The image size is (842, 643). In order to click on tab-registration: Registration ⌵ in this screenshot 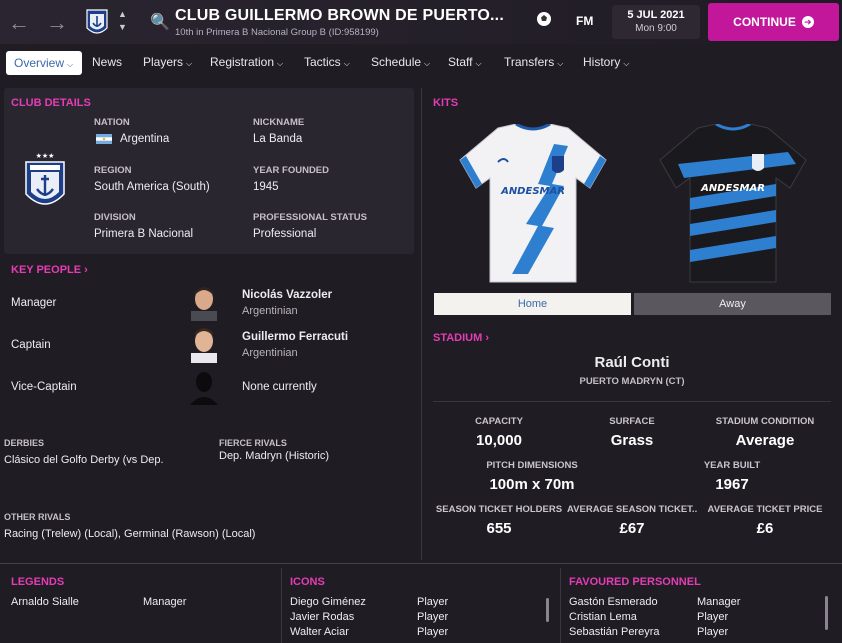, I will do `click(246, 62)`.